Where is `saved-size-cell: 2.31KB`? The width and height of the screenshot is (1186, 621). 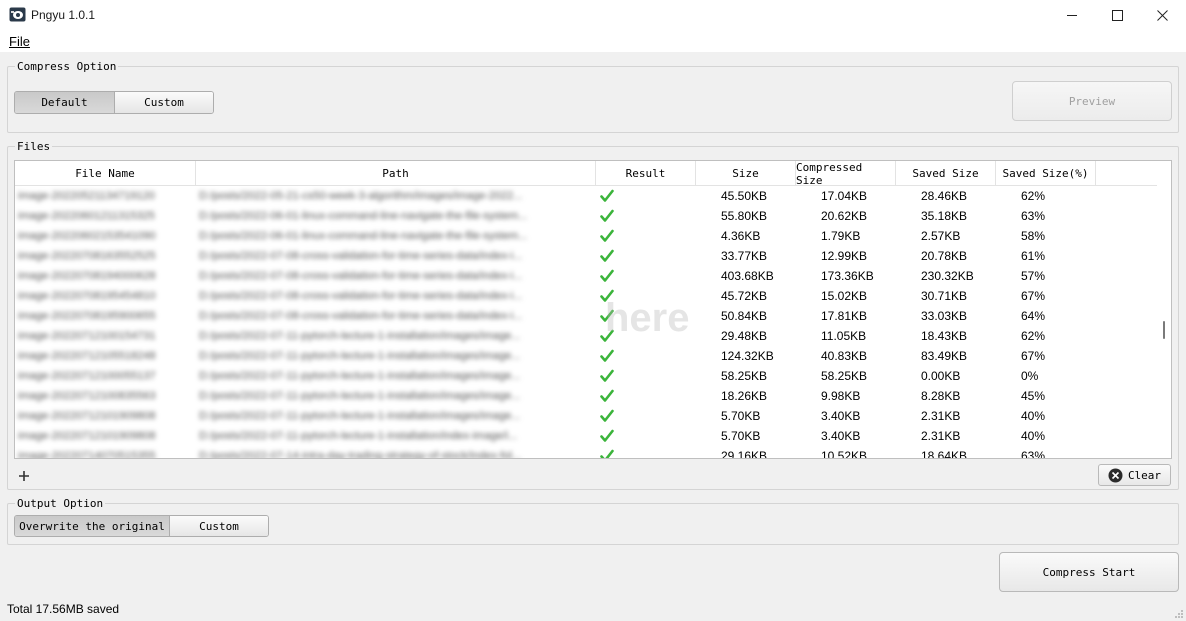
saved-size-cell: 2.31KB is located at coordinates (941, 416).